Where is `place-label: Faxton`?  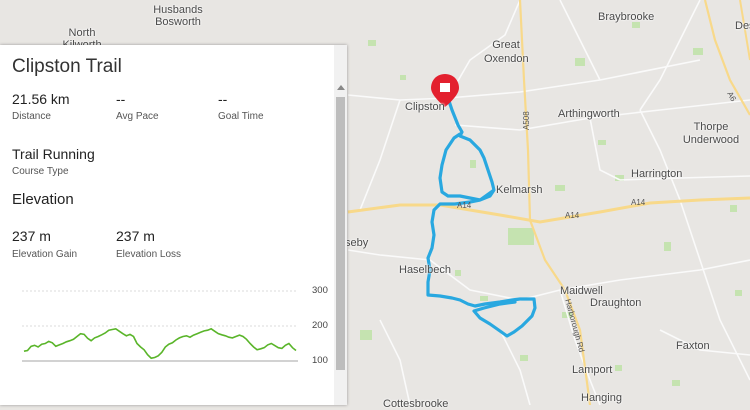 place-label: Faxton is located at coordinates (693, 346).